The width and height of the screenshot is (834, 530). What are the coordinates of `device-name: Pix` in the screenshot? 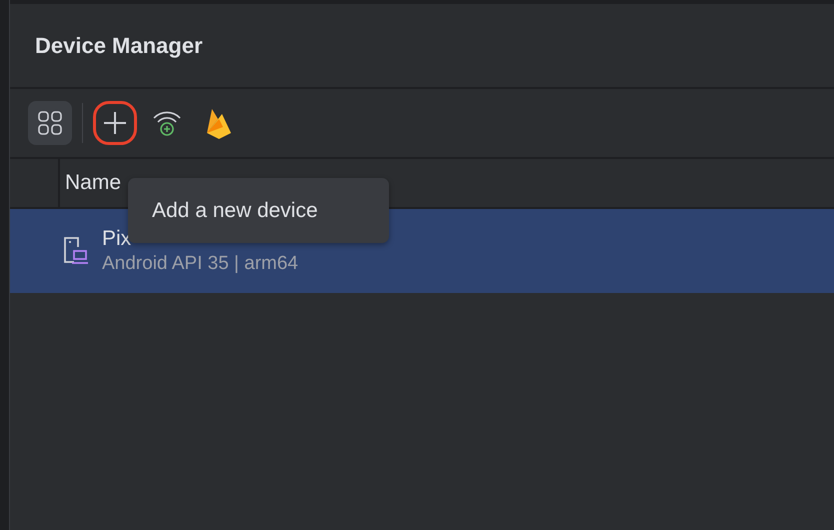 It's located at (117, 239).